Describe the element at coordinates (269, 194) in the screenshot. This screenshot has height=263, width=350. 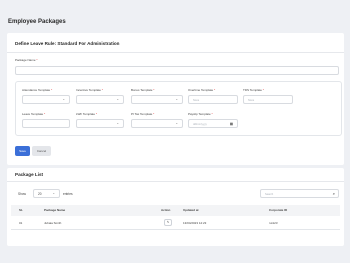
I see `search-placeholder: Search` at that location.